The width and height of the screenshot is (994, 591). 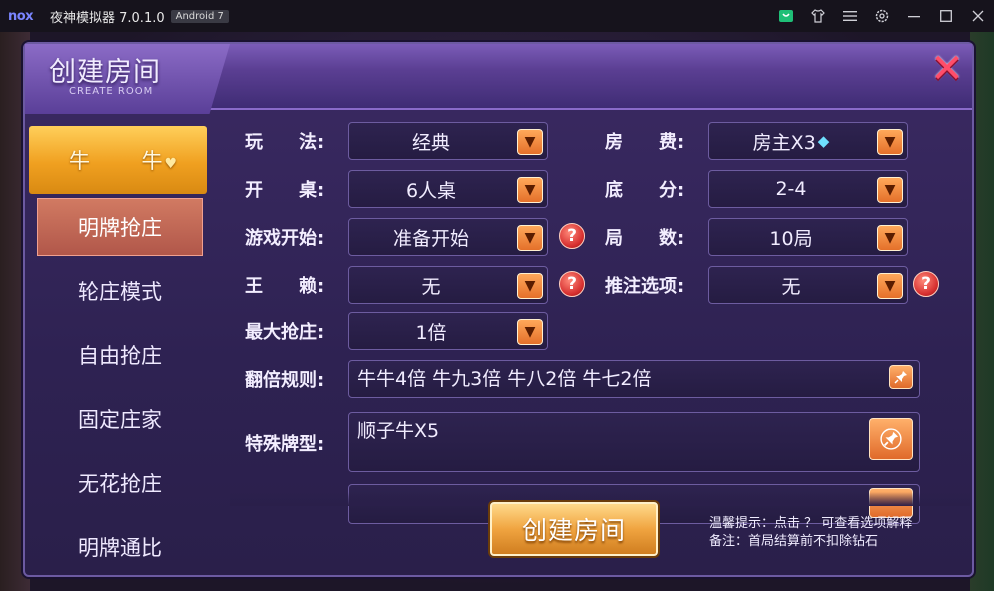 I want to click on titlebar-controls, so click(x=882, y=16).